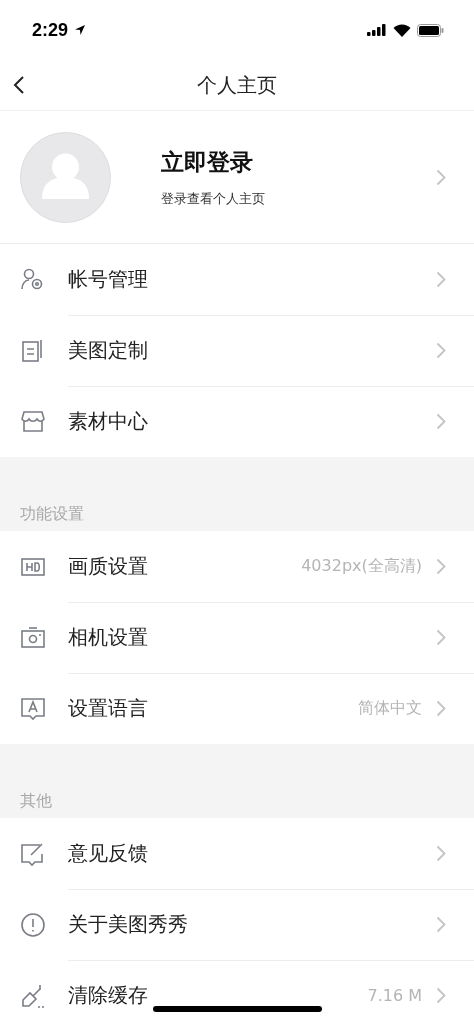 The width and height of the screenshot is (474, 1026). Describe the element at coordinates (108, 566) in the screenshot. I see `menu-label: 画质设置` at that location.